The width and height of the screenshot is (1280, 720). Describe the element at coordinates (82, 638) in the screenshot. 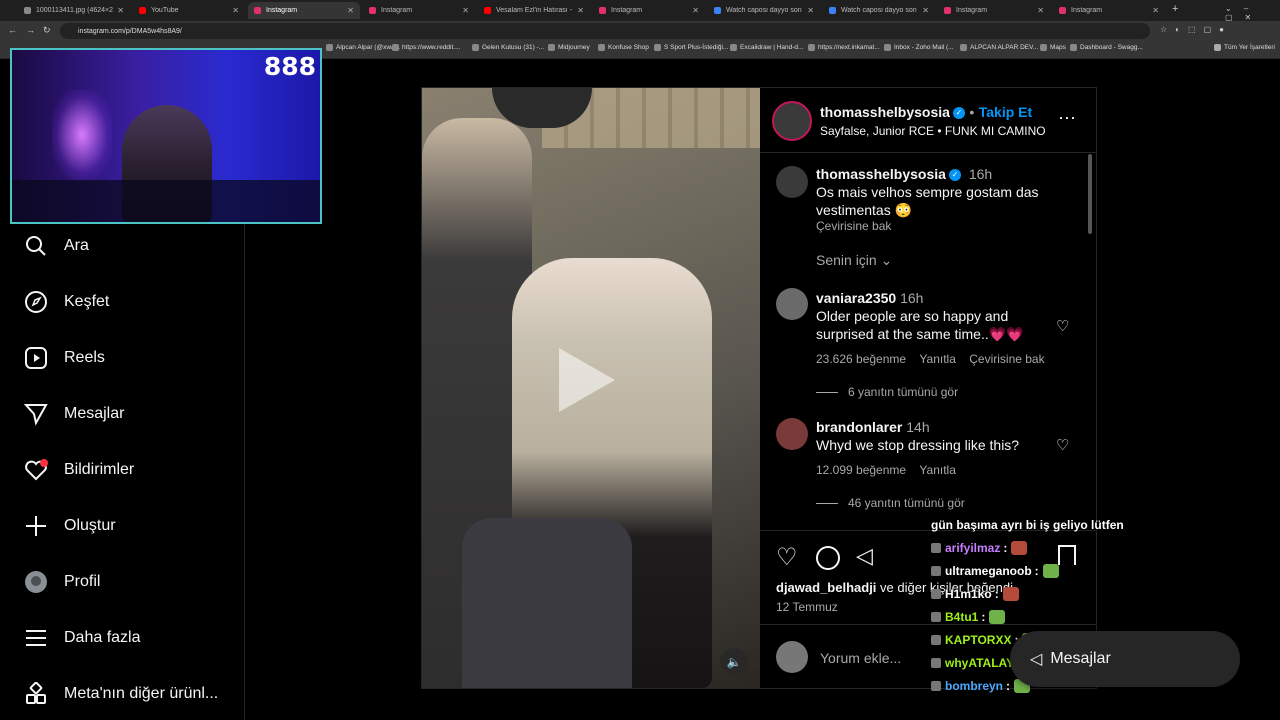

I see `sidebar-item: Daha fazla` at that location.